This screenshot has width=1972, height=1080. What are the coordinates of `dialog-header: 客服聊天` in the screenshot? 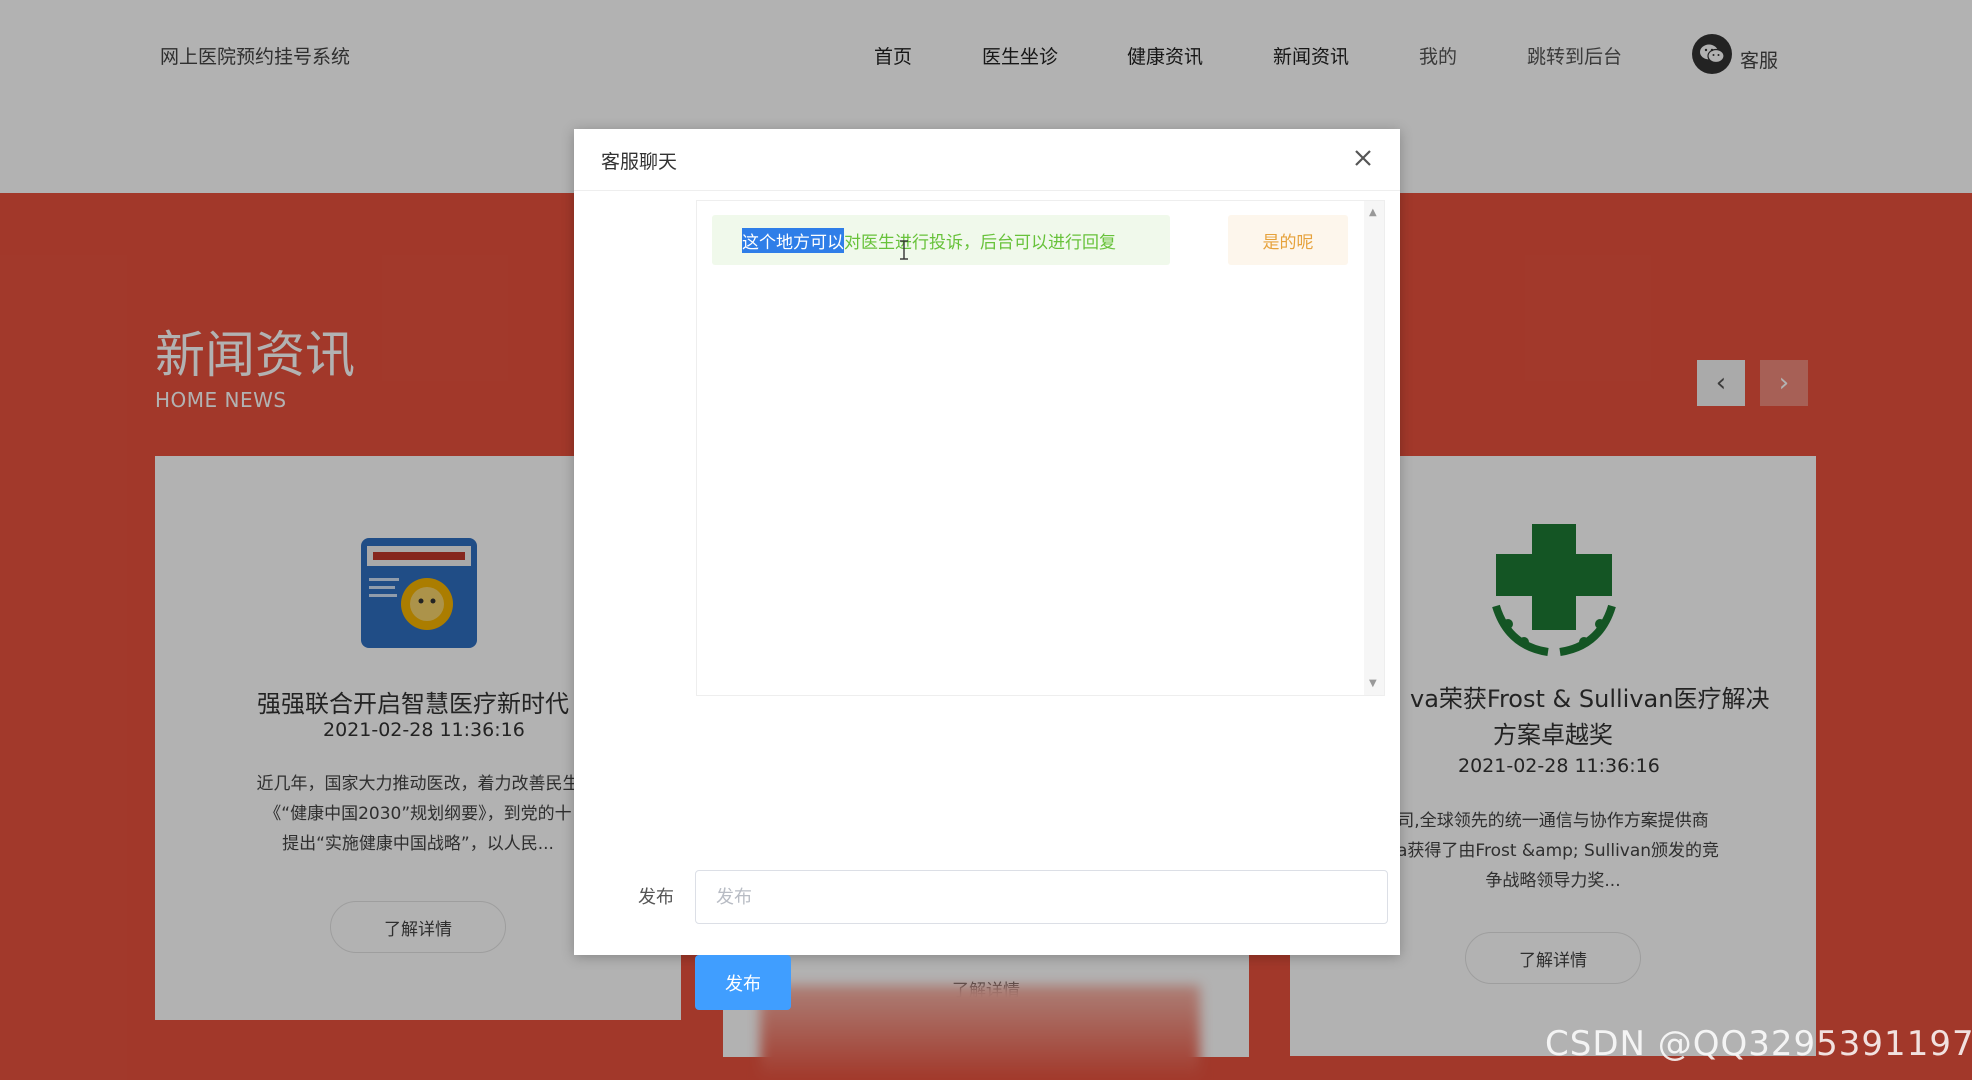 It's located at (987, 160).